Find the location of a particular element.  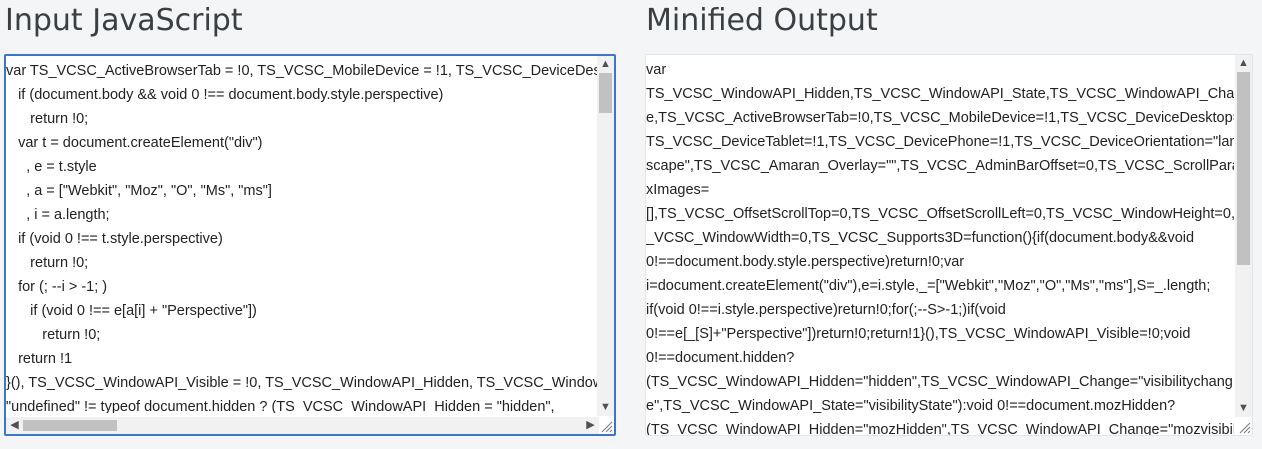

input-code-line: if (void 0 !== e[a[i] + "Perspective"]) is located at coordinates (131, 311).